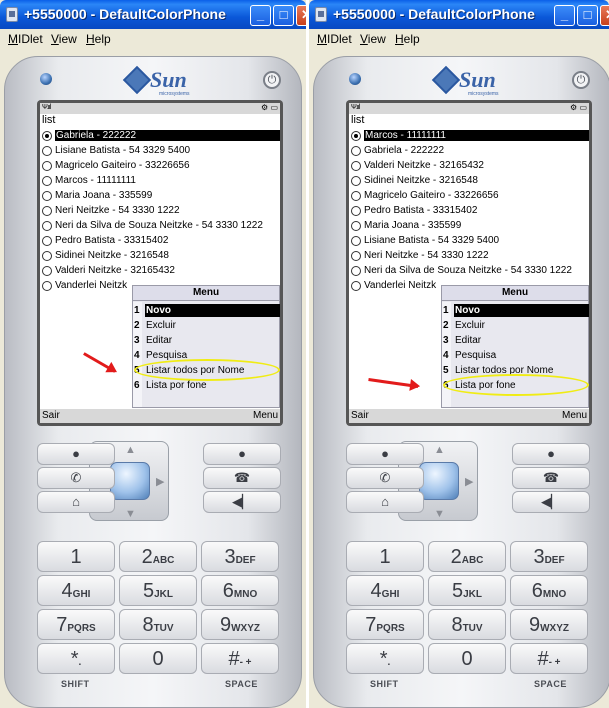  What do you see at coordinates (245, 662) in the screenshot?
I see `key-letters: - +` at bounding box center [245, 662].